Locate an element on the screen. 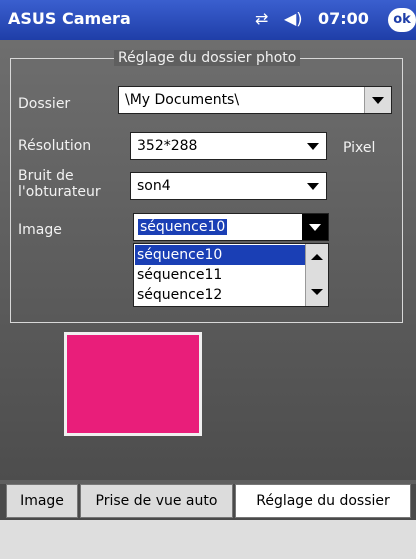 This screenshot has height=559, width=416. volume-icon: ◀) is located at coordinates (293, 18).